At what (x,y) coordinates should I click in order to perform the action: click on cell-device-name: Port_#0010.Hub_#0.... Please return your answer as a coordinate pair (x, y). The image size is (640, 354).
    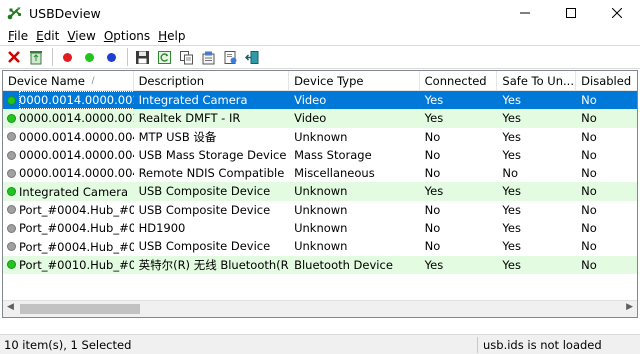
    Looking at the image, I should click on (68, 265).